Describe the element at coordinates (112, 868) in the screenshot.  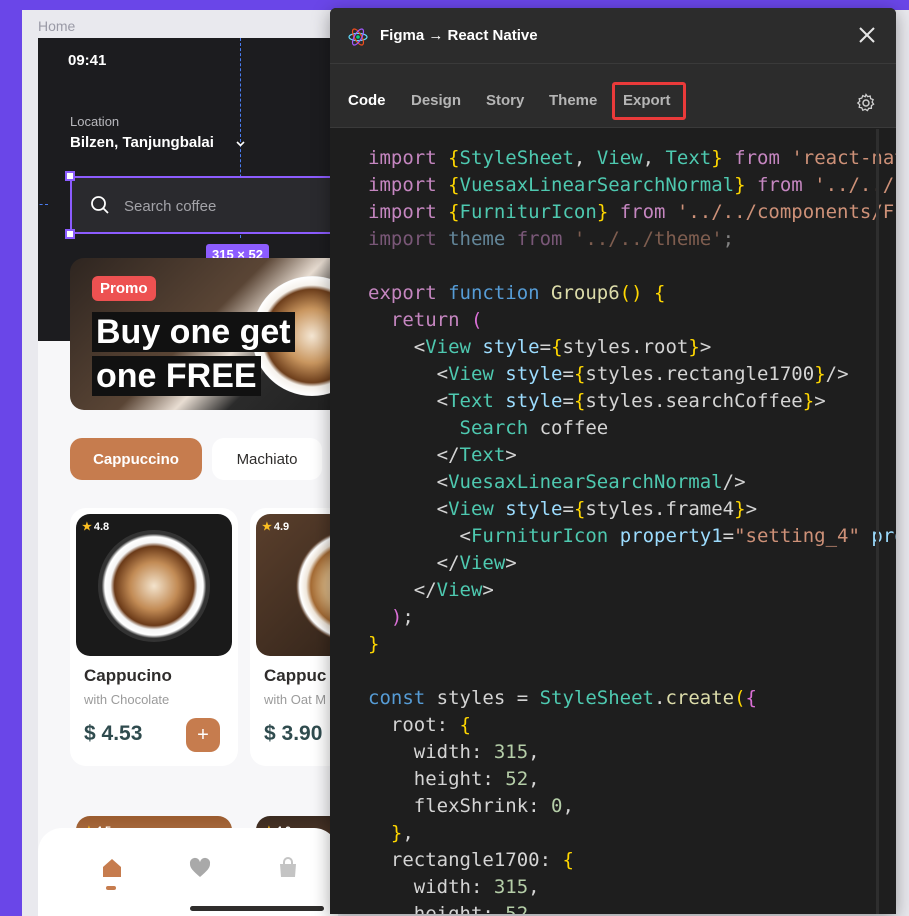
I see `home-icon` at that location.